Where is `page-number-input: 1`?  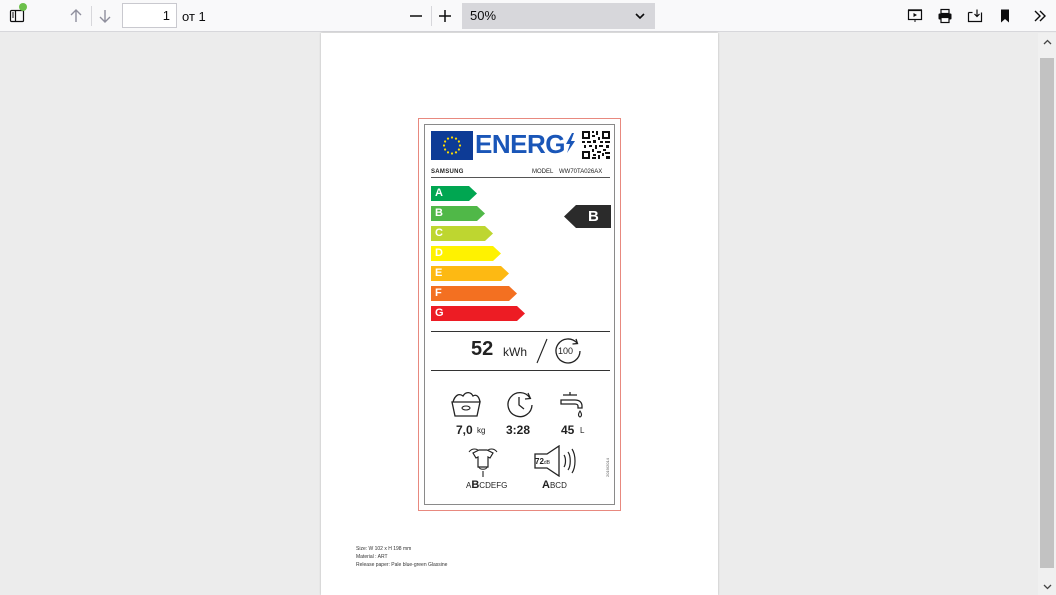
page-number-input: 1 is located at coordinates (149, 15).